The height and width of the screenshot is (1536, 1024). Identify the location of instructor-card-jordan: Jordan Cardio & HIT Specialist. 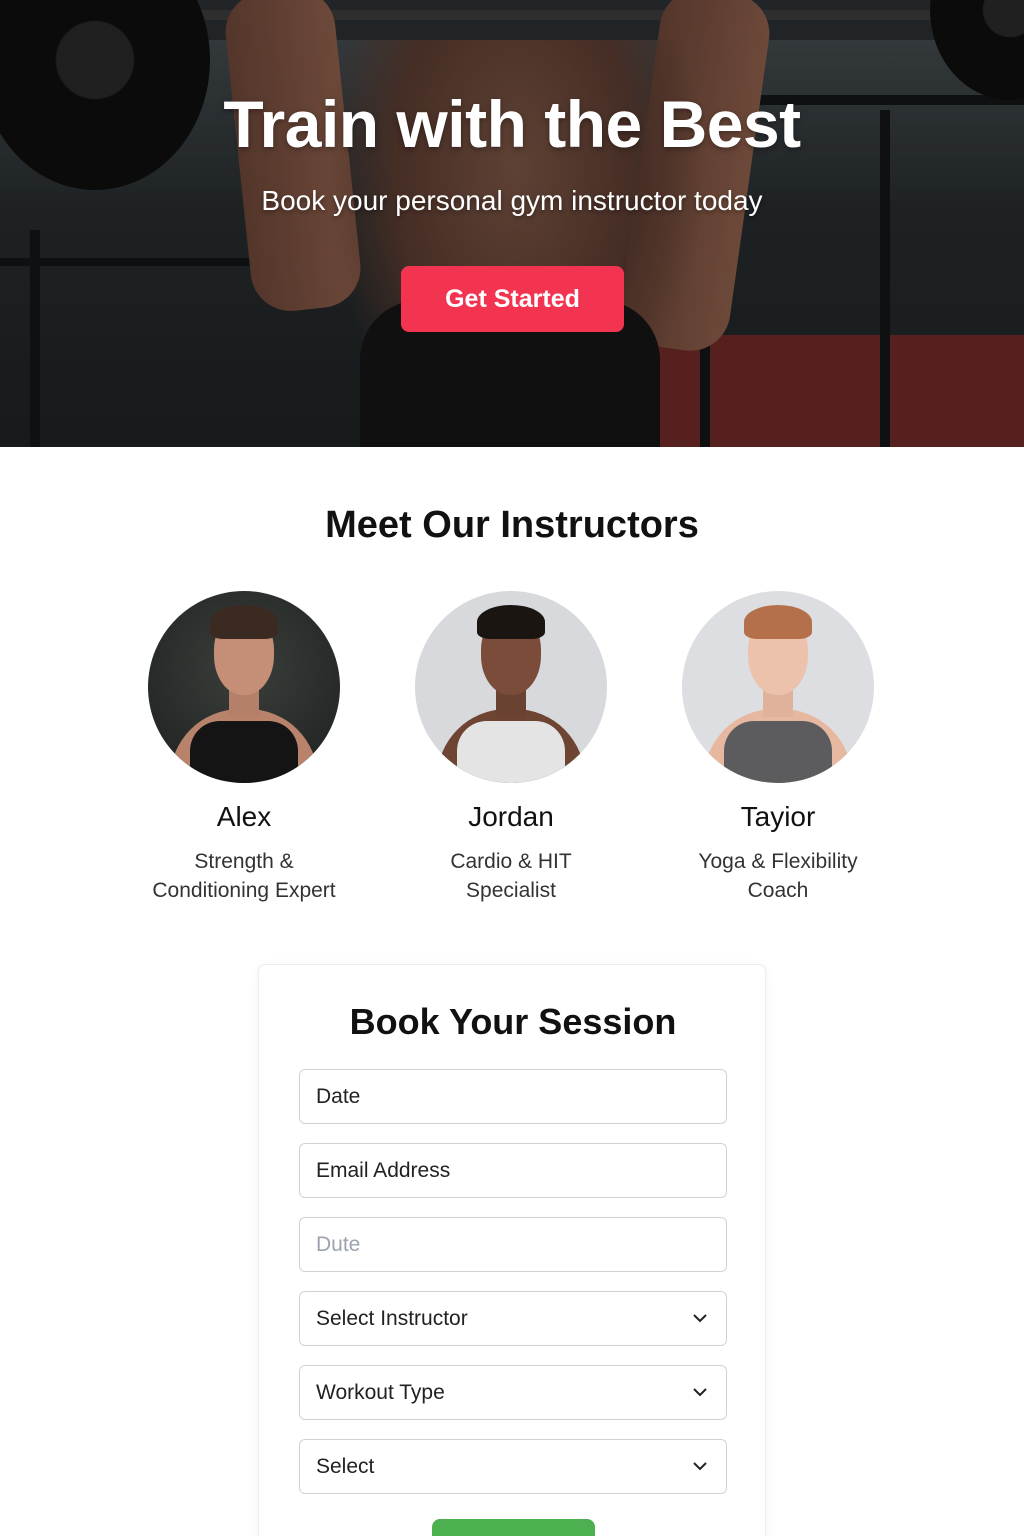
(511, 748).